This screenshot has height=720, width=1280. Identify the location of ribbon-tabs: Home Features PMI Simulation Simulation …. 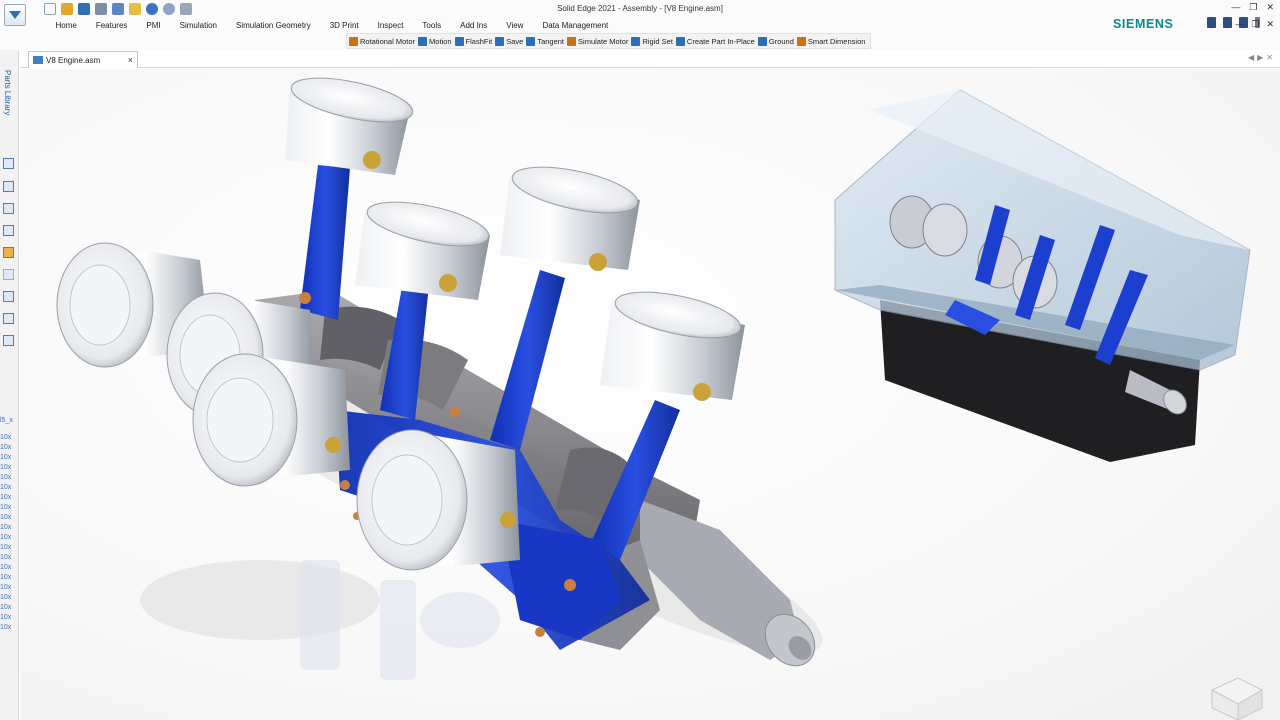
(332, 25).